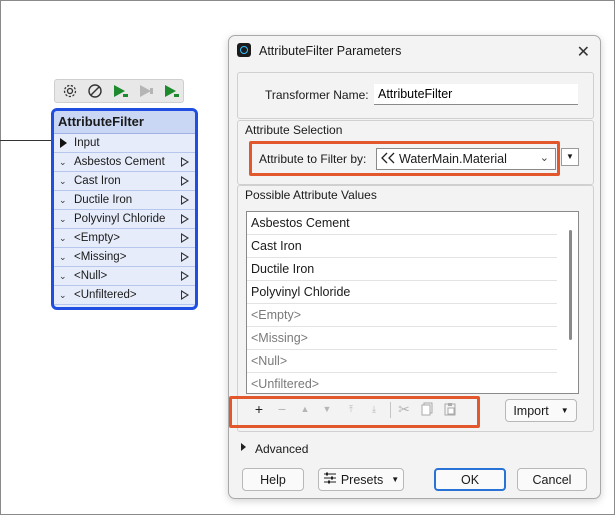 The width and height of the screenshot is (615, 515). Describe the element at coordinates (70, 91) in the screenshot. I see `gear-icon` at that location.